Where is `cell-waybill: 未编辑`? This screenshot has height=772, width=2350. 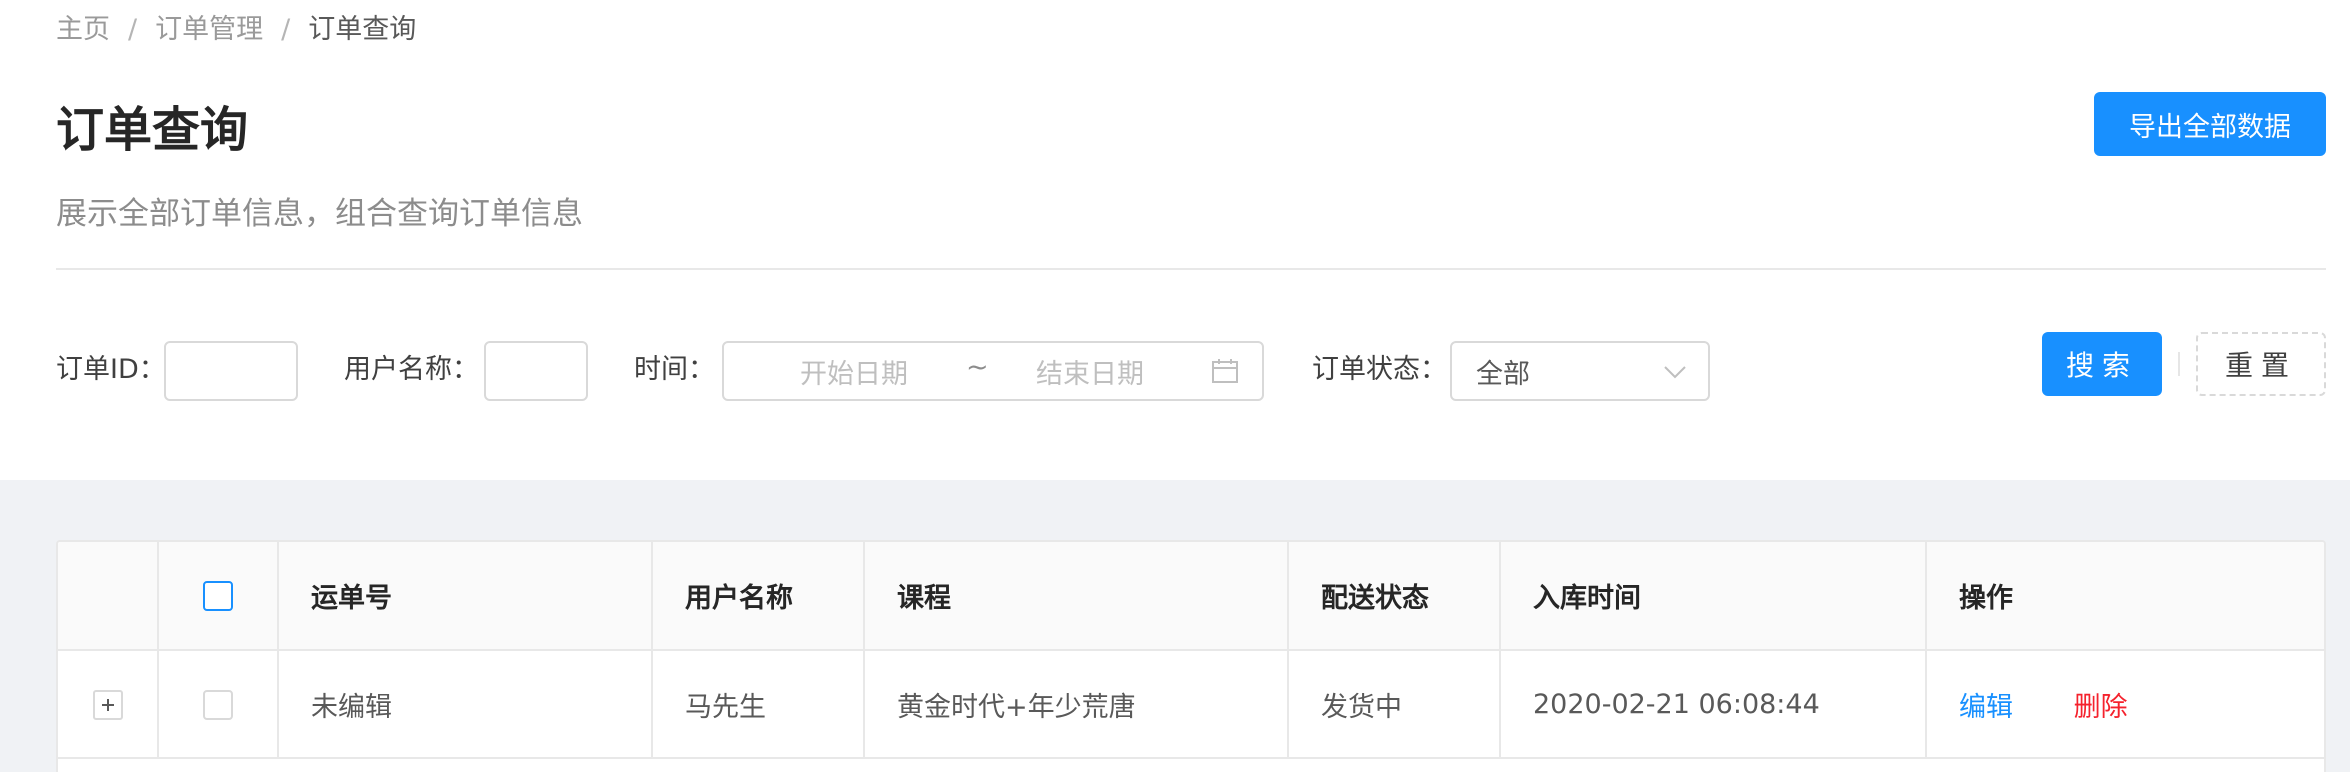
cell-waybill: 未编辑 is located at coordinates (465, 704).